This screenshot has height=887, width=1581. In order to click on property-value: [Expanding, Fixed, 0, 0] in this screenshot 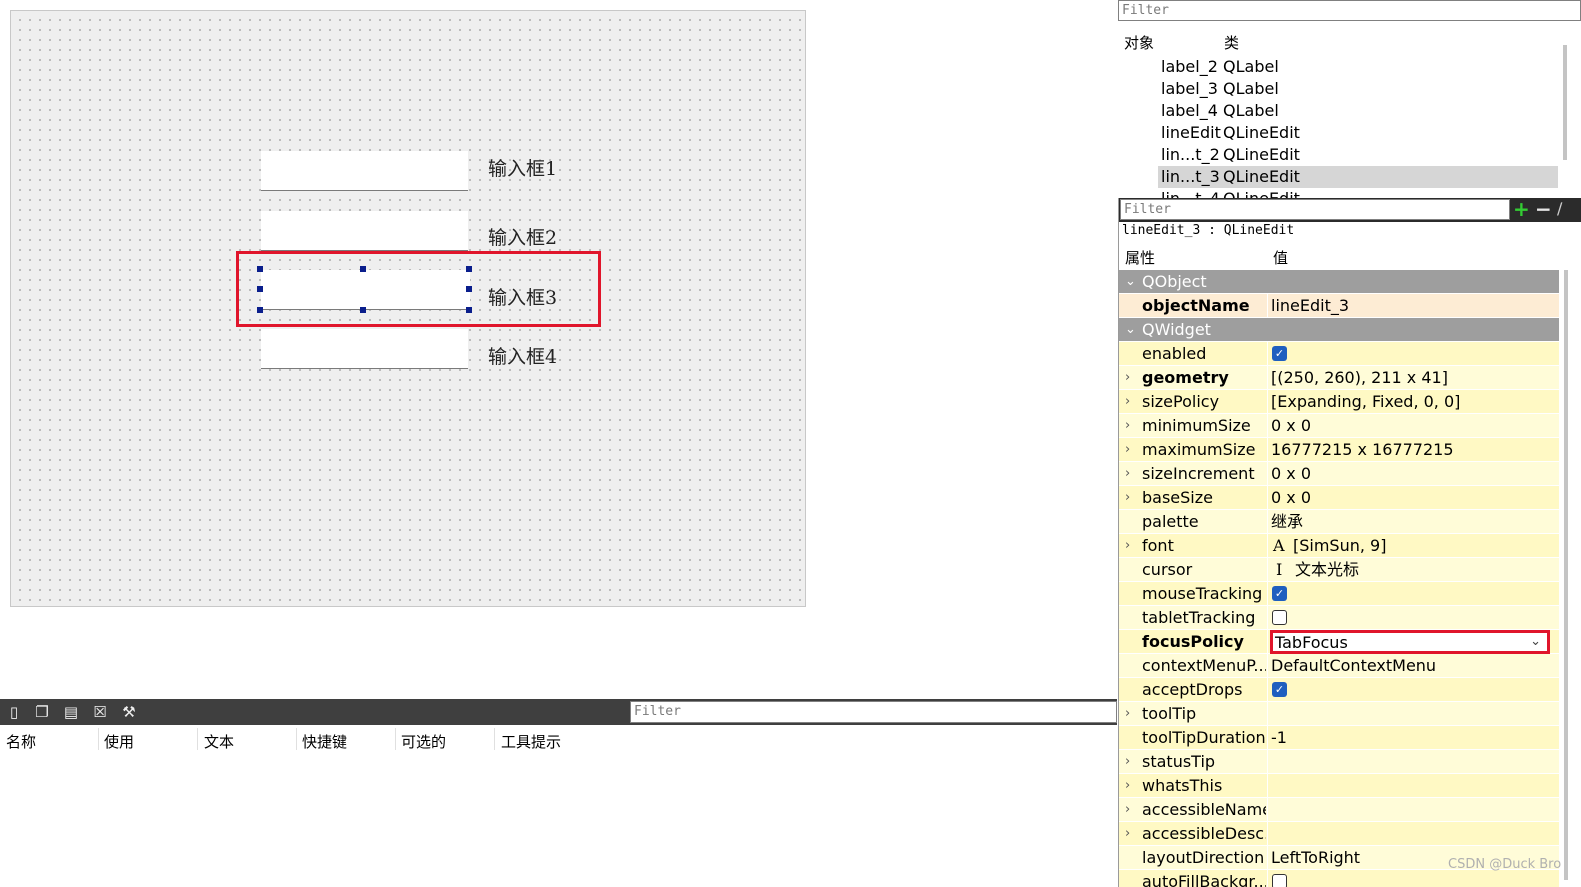, I will do `click(1413, 402)`.